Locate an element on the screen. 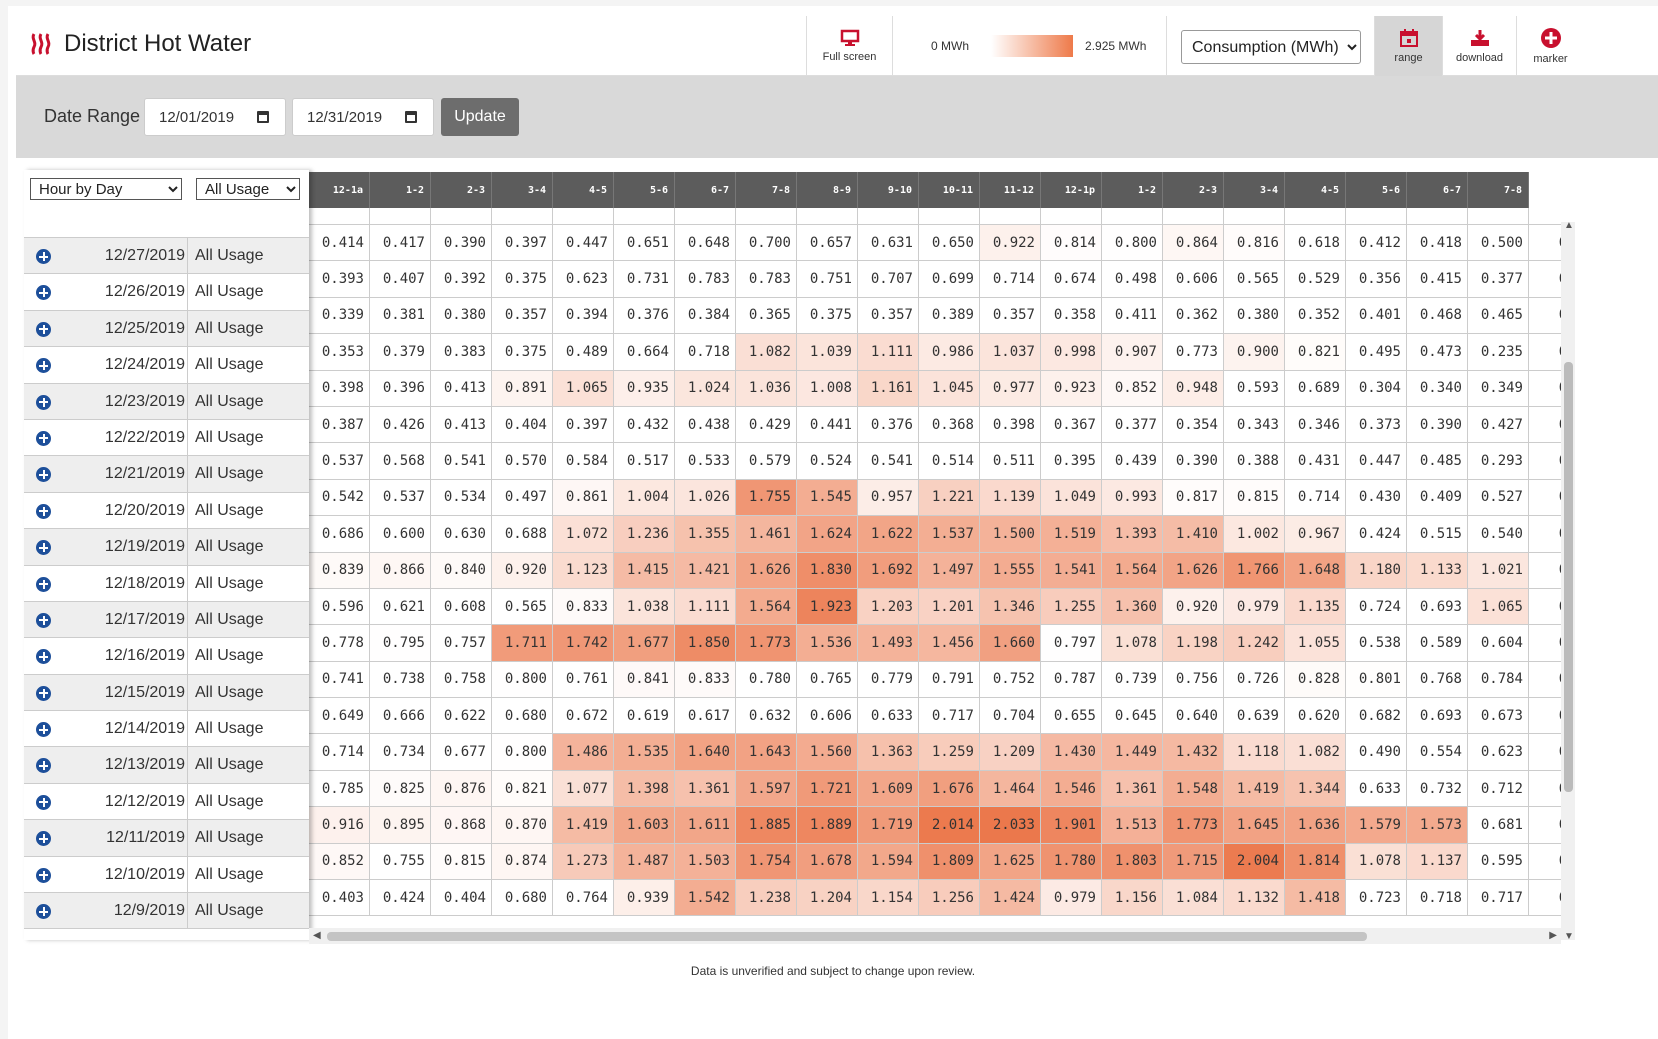  table-cell: 0.998 is located at coordinates (1071, 352).